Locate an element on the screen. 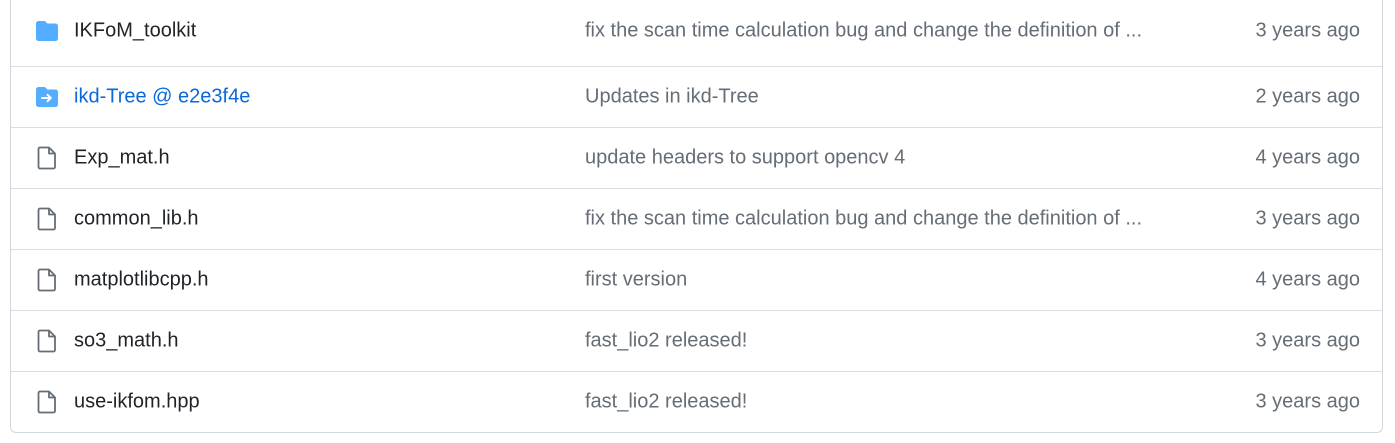 This screenshot has width=1395, height=443. commit-age: 2 years ago is located at coordinates (1307, 96).